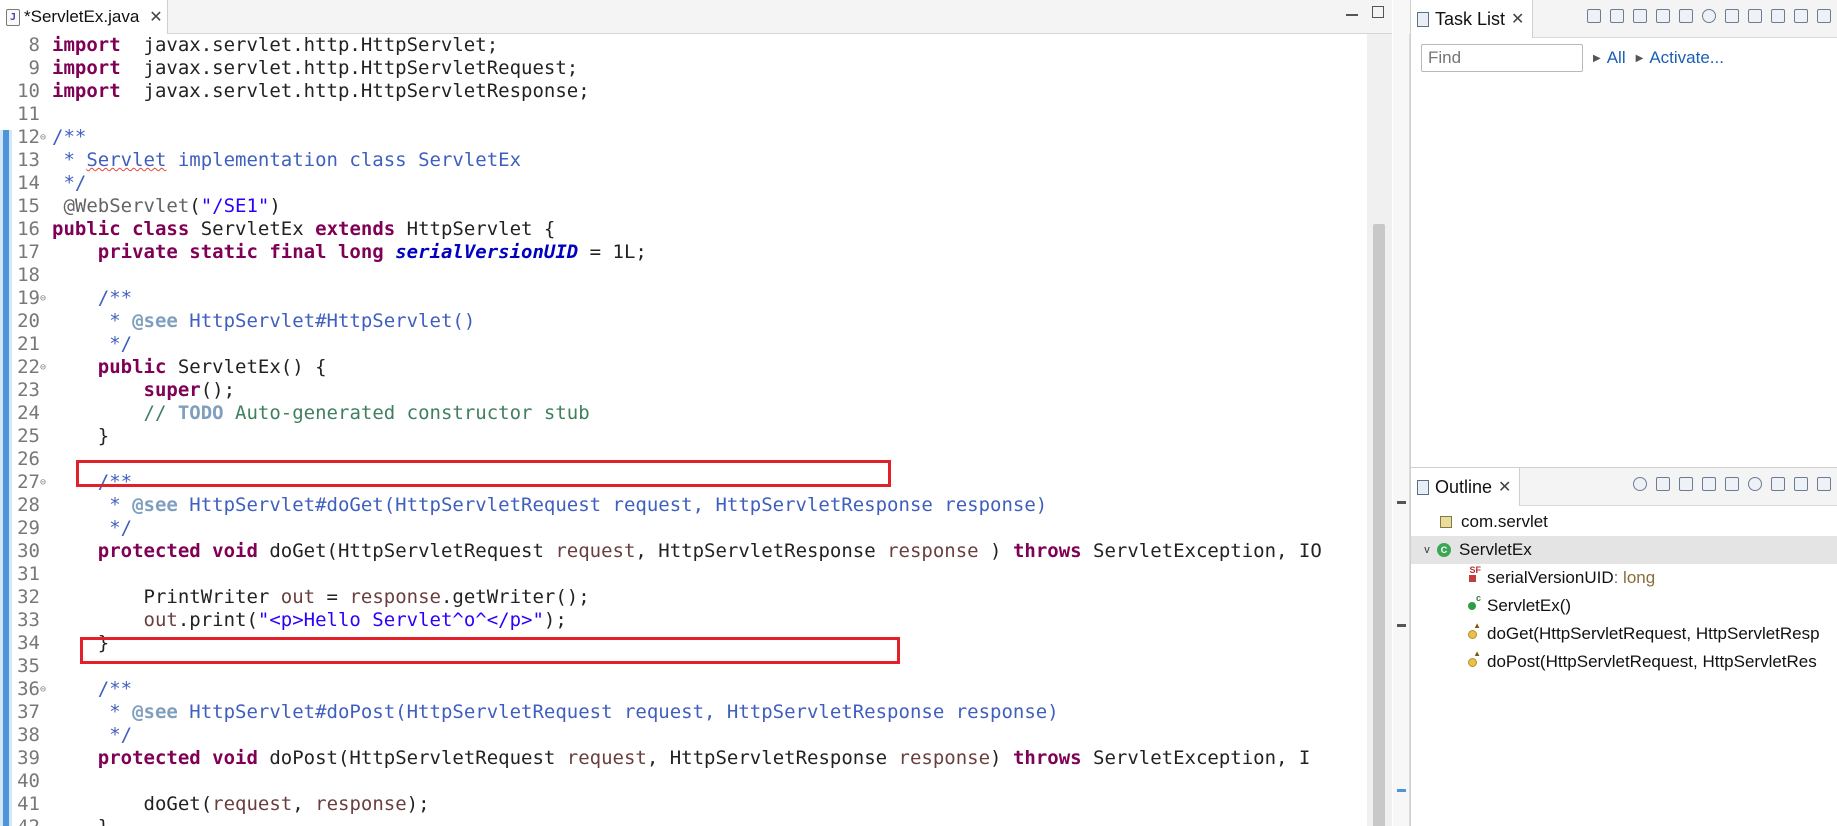 This screenshot has width=1837, height=826. Describe the element at coordinates (1609, 58) in the screenshot. I see `all-filter-link: ▶ All` at that location.